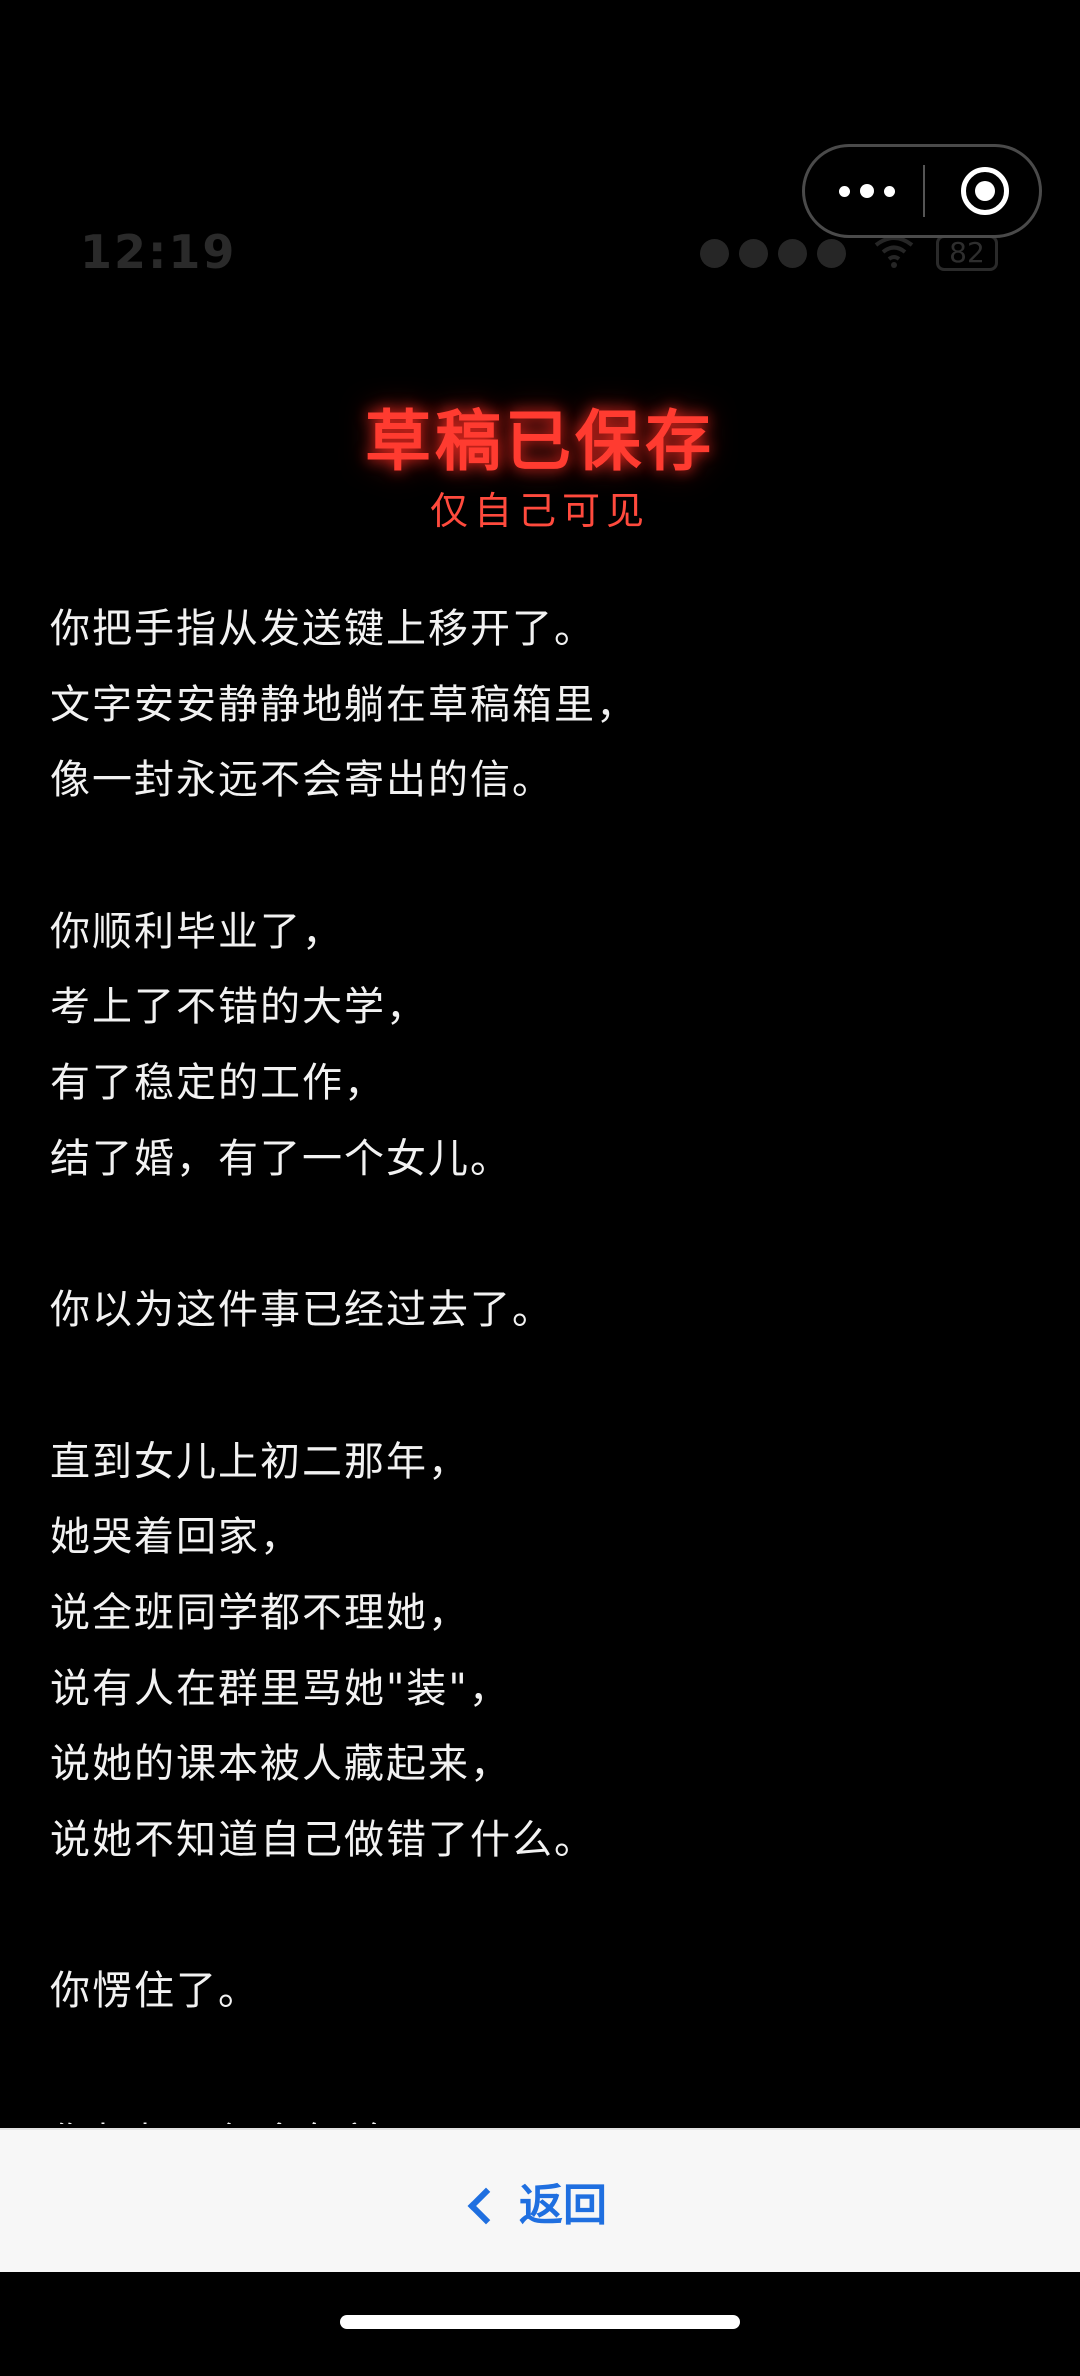 The width and height of the screenshot is (1080, 2376). What do you see at coordinates (280, 1688) in the screenshot?
I see `text-line: 说有人在群里骂她"装"，` at bounding box center [280, 1688].